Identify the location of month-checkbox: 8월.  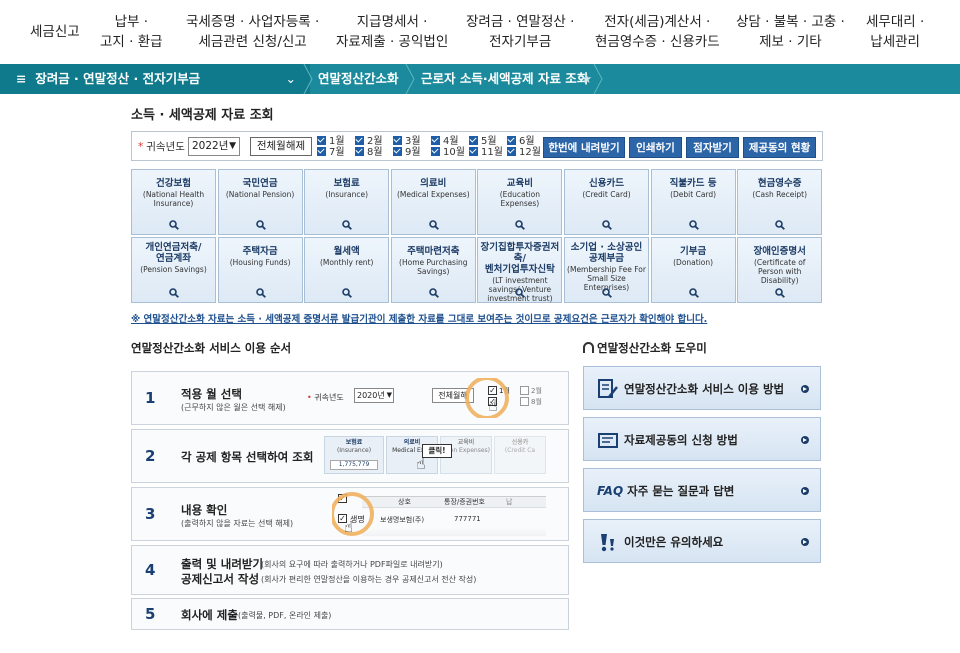
(369, 152).